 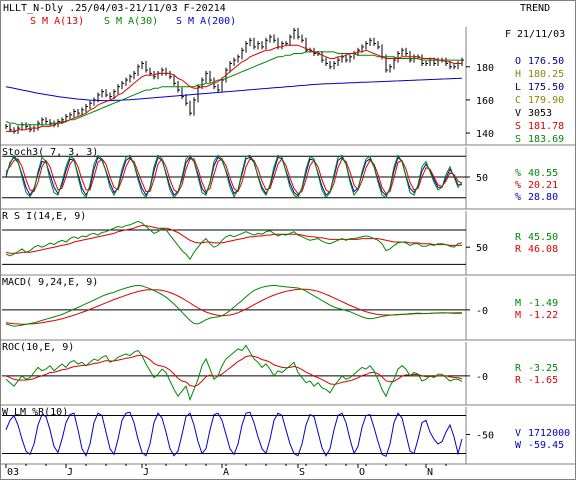 I want to click on indicator-label: R S I(14,E, 9), so click(x=44, y=216).